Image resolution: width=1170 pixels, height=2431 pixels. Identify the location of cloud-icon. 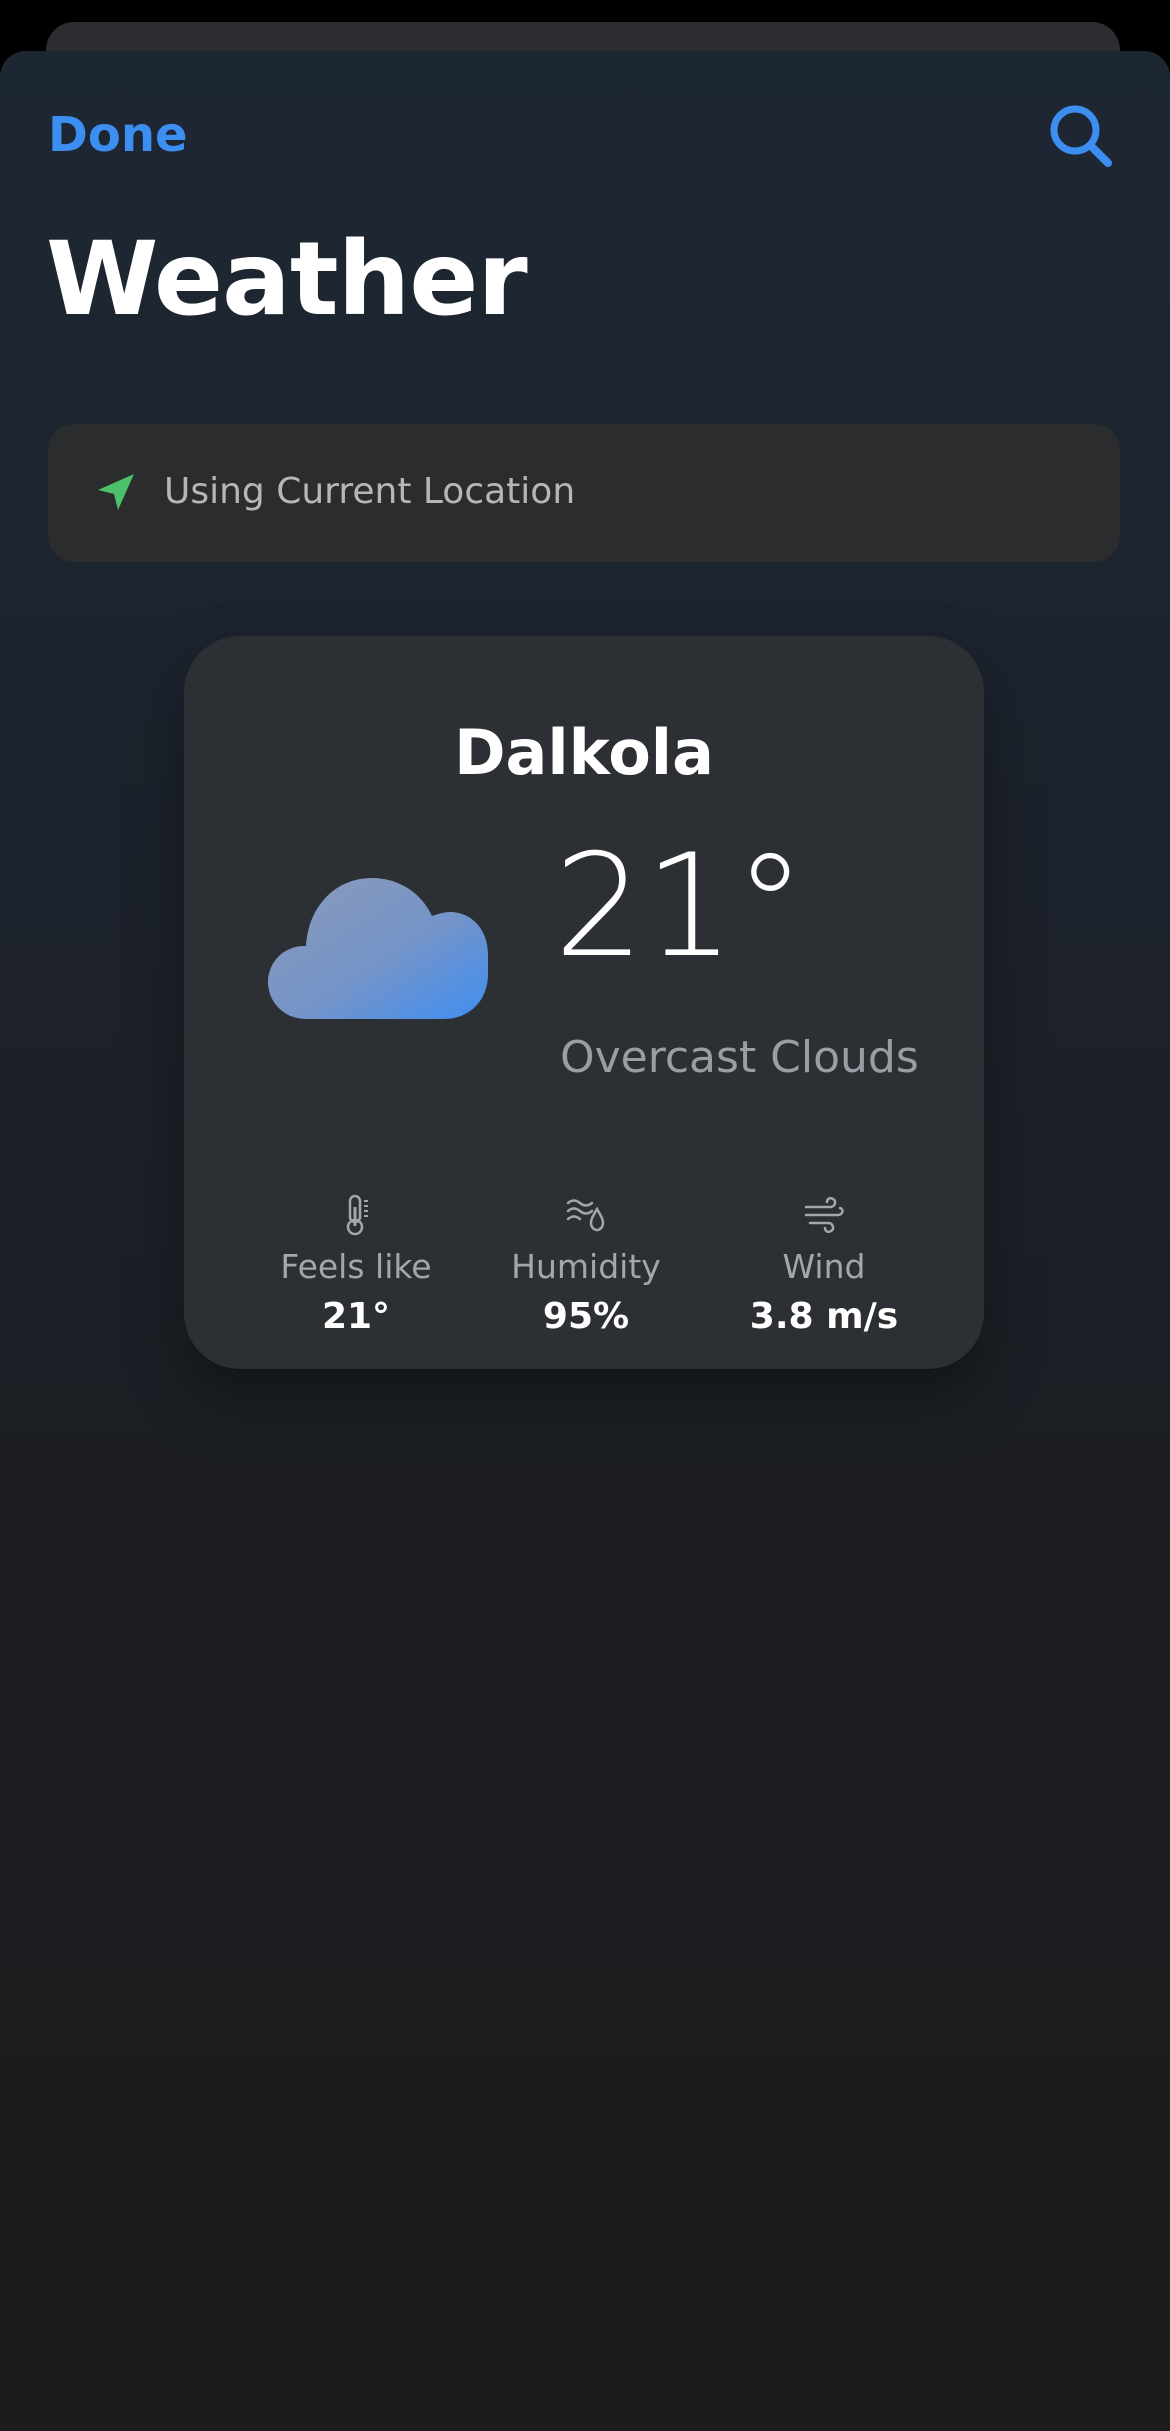
(378, 948).